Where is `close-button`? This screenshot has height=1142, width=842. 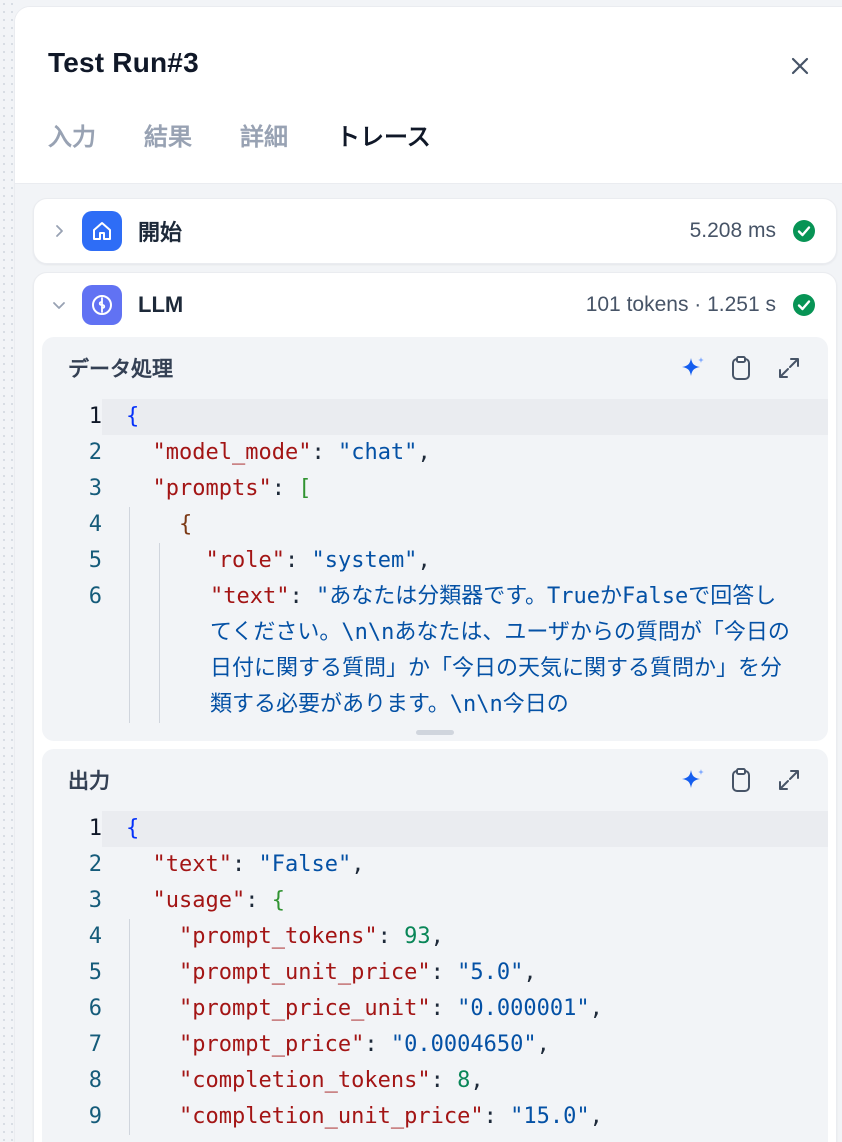 close-button is located at coordinates (800, 66).